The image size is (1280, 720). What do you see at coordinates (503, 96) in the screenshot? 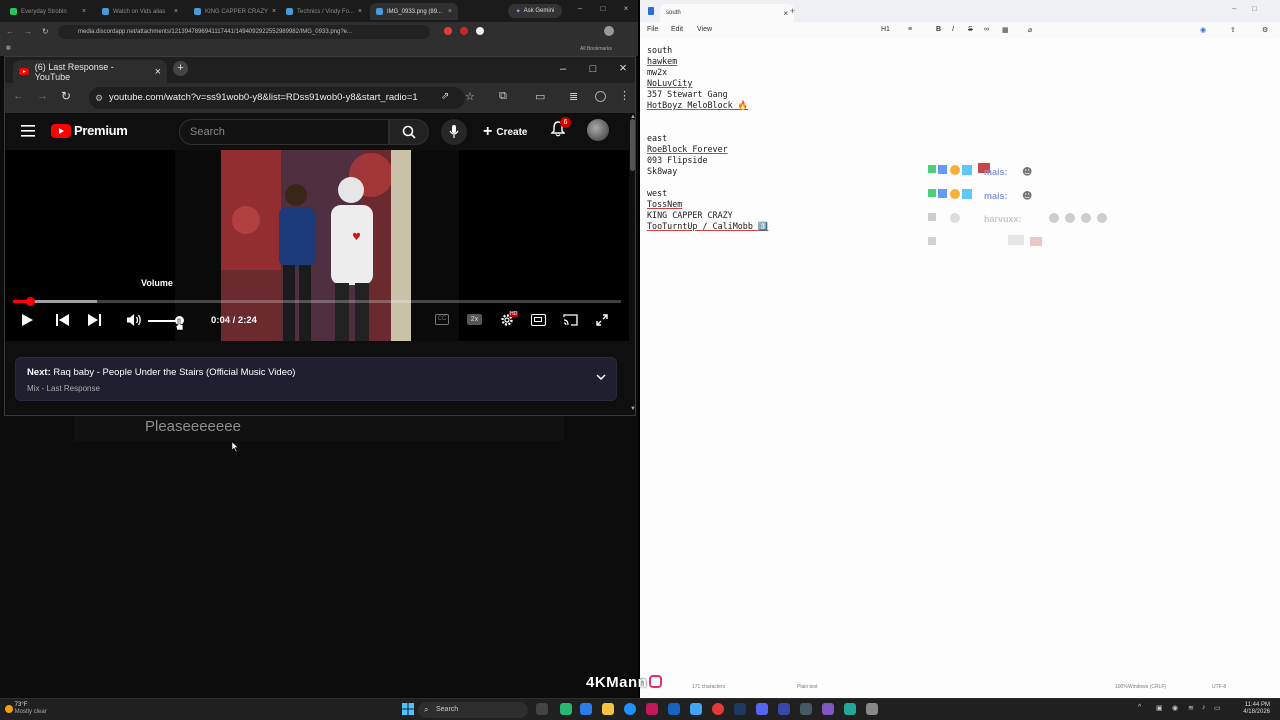
I see `extensions-icon: ⧉` at bounding box center [503, 96].